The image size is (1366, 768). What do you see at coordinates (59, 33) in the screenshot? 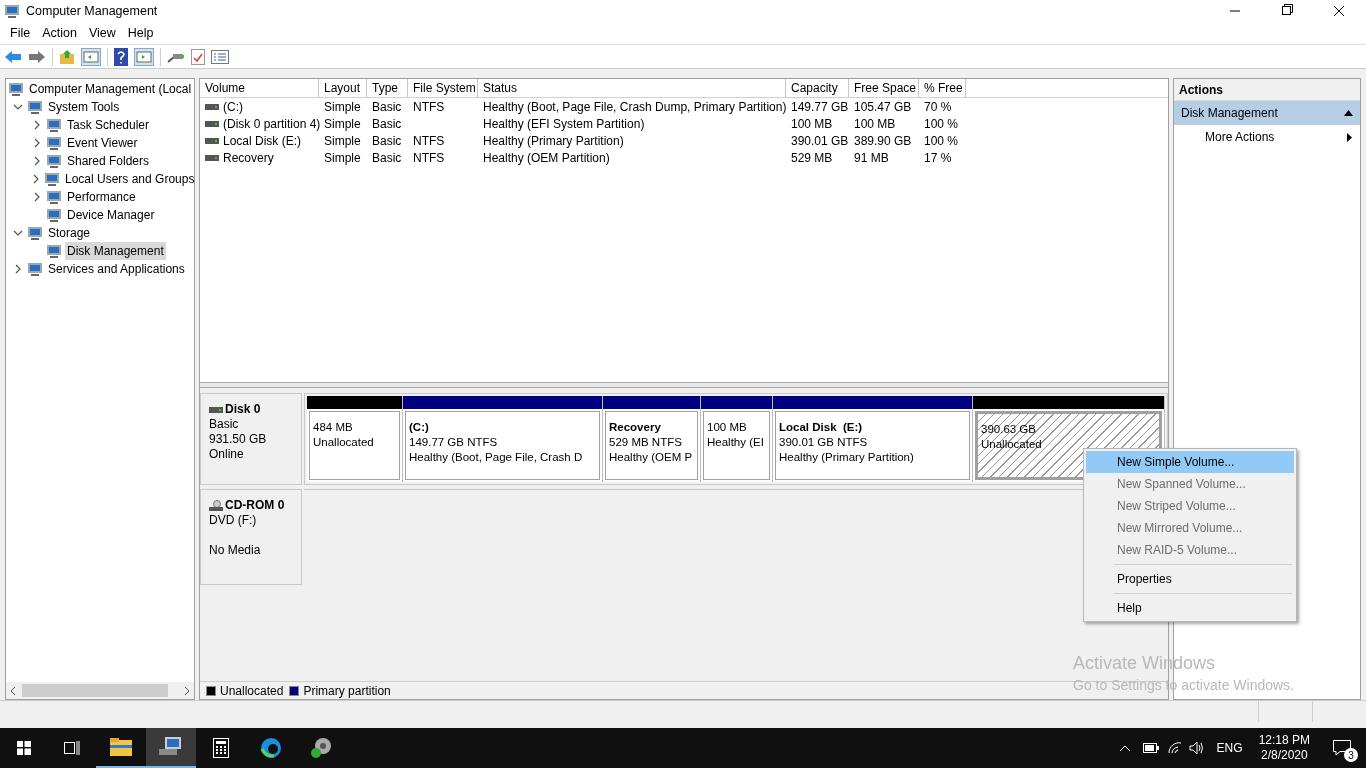
I see `menu-item: Action` at bounding box center [59, 33].